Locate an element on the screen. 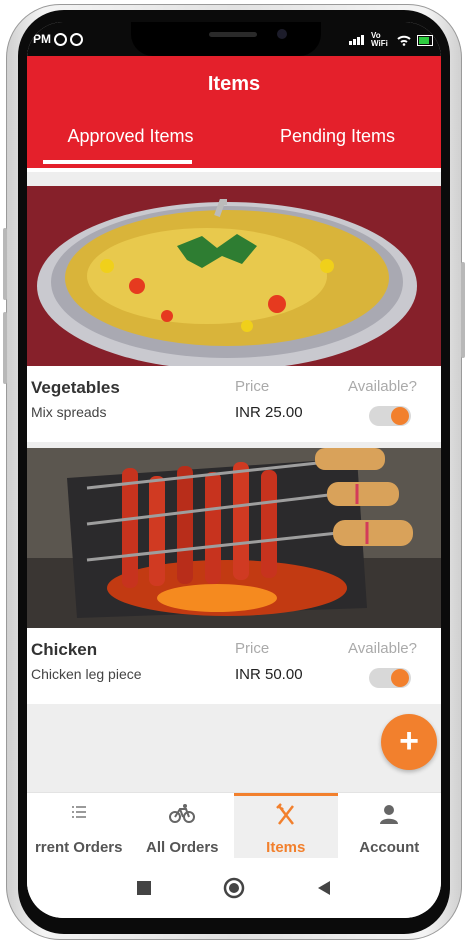 The height and width of the screenshot is (944, 468). nav-label: Account is located at coordinates (389, 847).